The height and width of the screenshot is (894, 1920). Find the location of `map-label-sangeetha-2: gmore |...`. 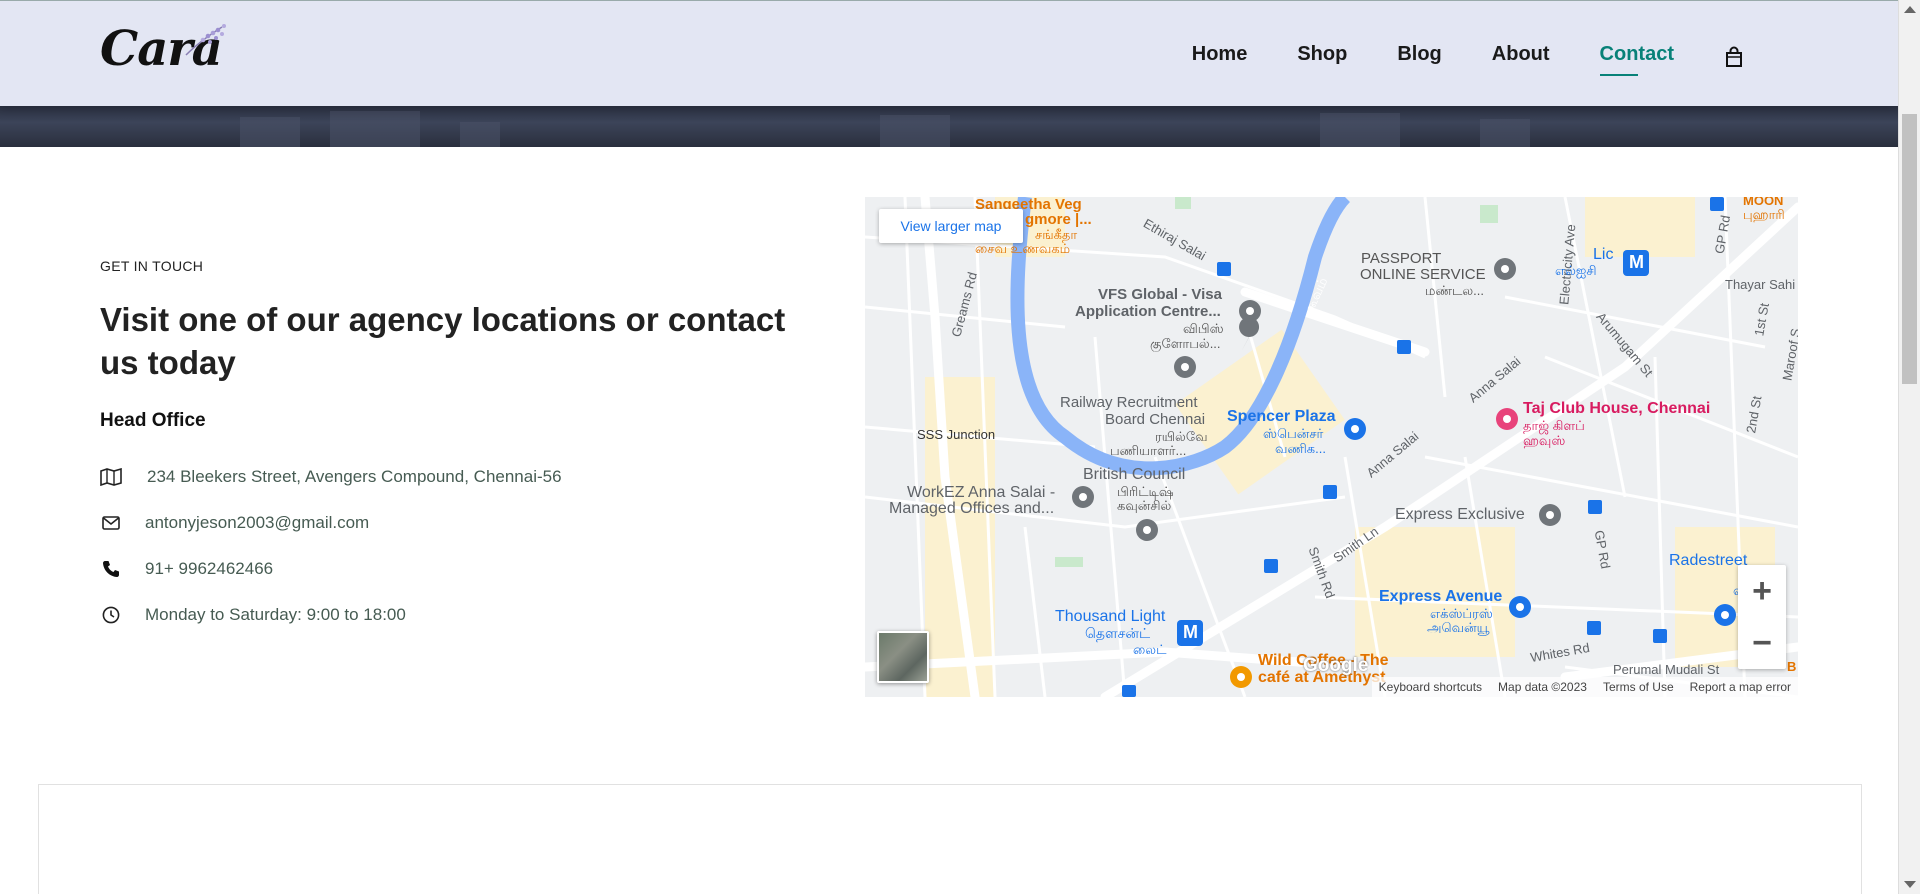

map-label-sangeetha-2: gmore |... is located at coordinates (1058, 219).